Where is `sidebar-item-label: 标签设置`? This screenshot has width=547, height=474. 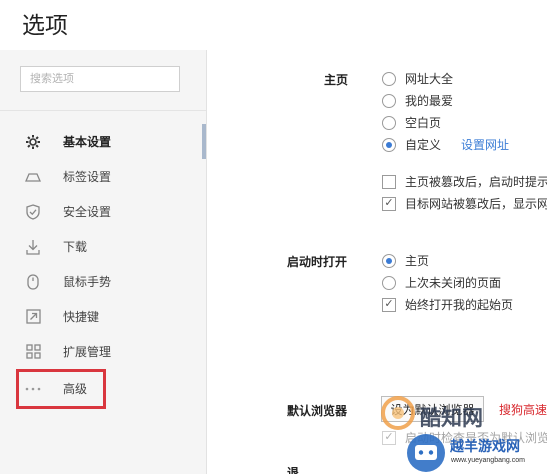
sidebar-item-label: 标签设置 is located at coordinates (87, 177).